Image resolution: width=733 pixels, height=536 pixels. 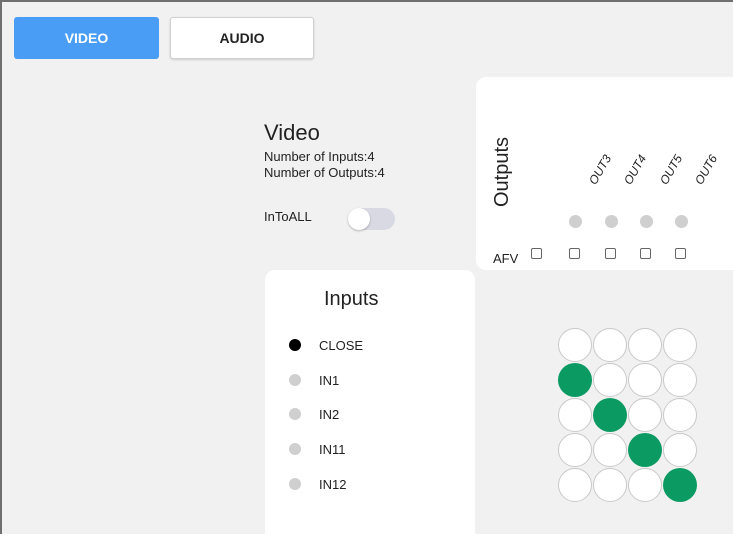 What do you see at coordinates (288, 216) in the screenshot?
I see `intoall-label: InToALL` at bounding box center [288, 216].